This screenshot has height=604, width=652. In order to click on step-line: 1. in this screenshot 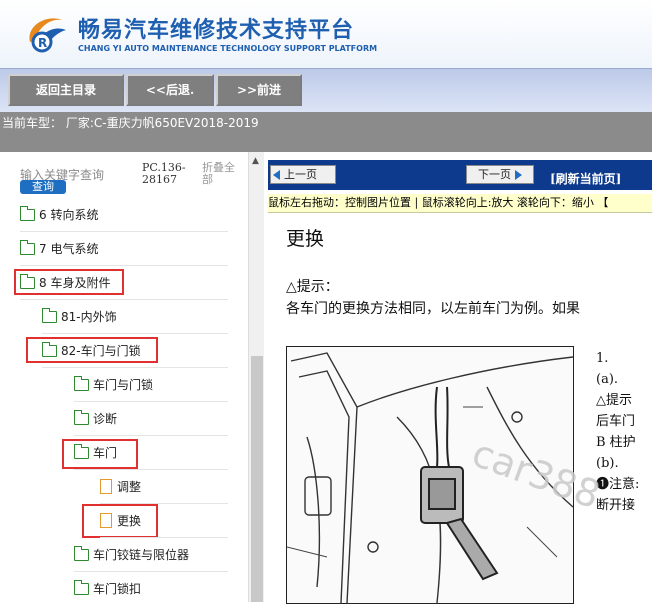, I will do `click(602, 358)`.